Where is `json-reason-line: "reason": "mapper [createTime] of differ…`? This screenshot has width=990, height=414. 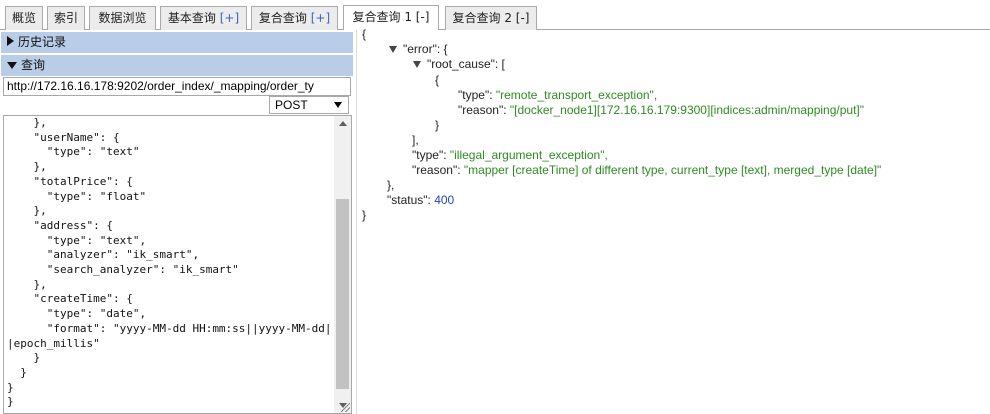
json-reason-line: "reason": "mapper [createTime] of differ… is located at coordinates (647, 170).